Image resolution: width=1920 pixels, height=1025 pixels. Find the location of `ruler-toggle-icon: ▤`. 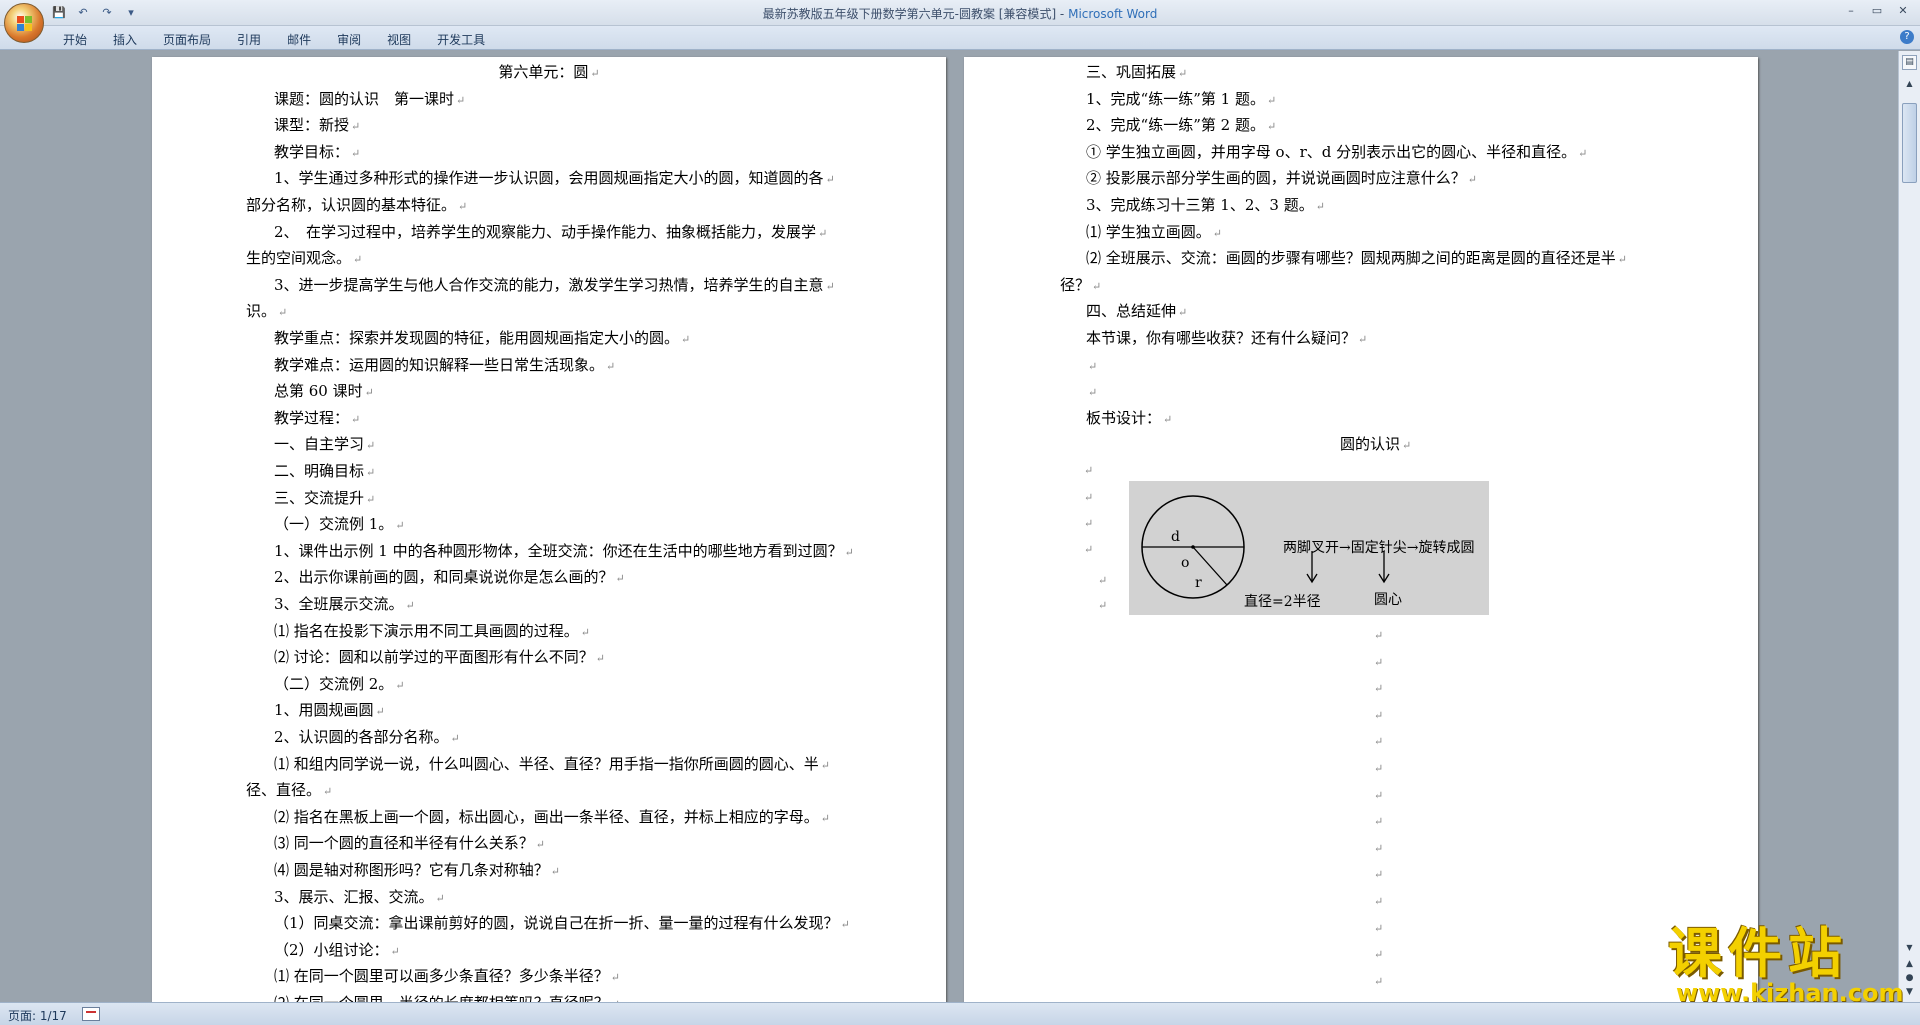

ruler-toggle-icon: ▤ is located at coordinates (1909, 62).